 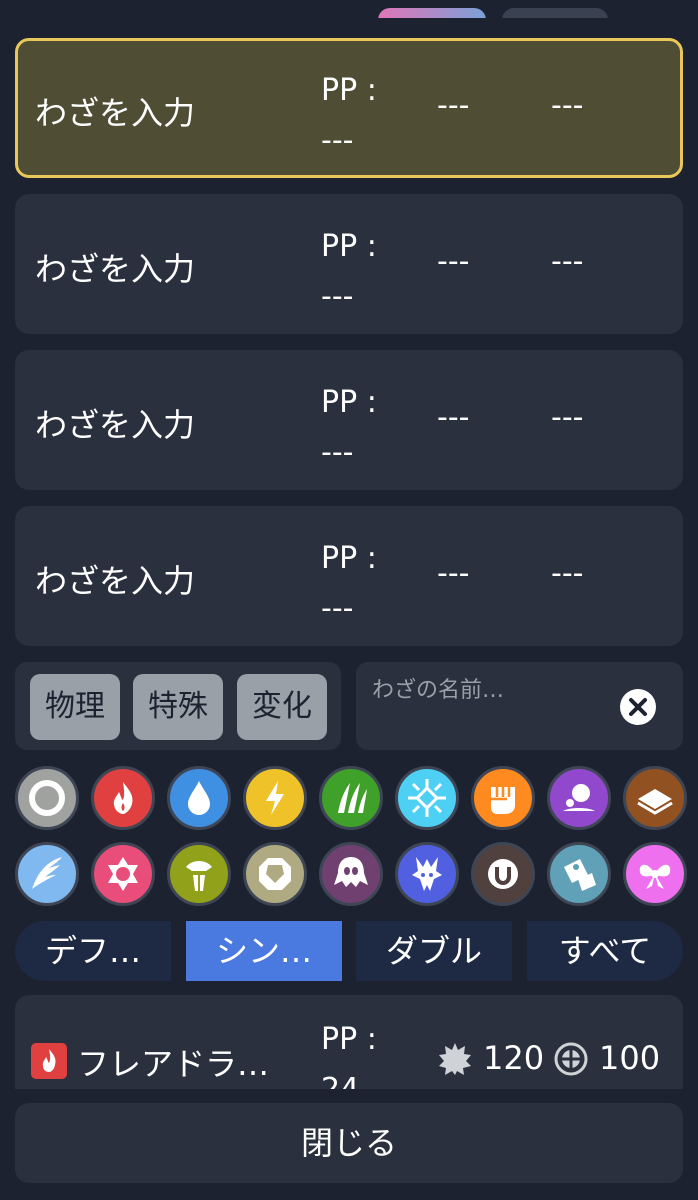 I want to click on category-filter: 物理 特殊 変化, so click(x=178, y=706).